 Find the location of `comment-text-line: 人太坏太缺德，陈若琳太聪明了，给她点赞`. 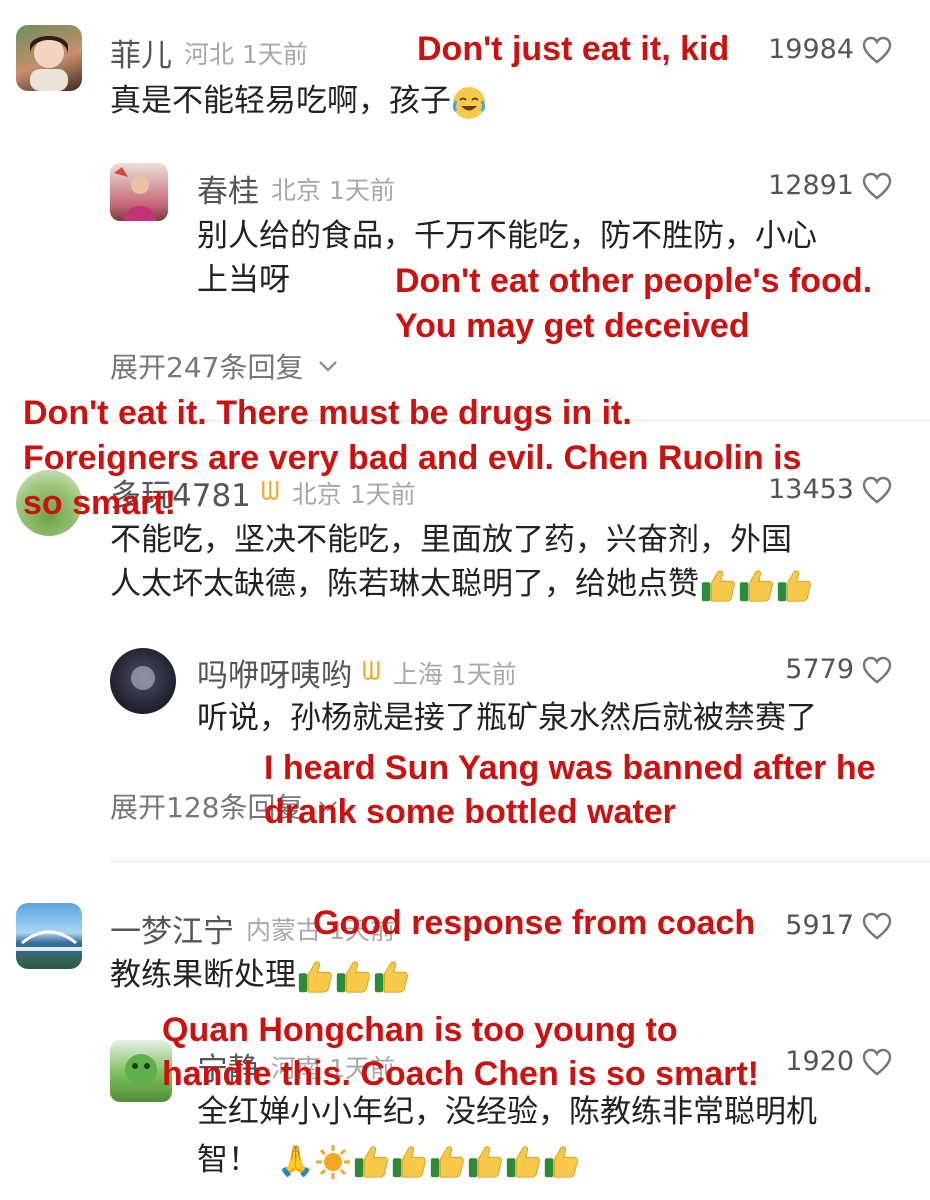

comment-text-line: 人太坏太缺德，陈若琳太聪明了，给她点赞 is located at coordinates (461, 584).